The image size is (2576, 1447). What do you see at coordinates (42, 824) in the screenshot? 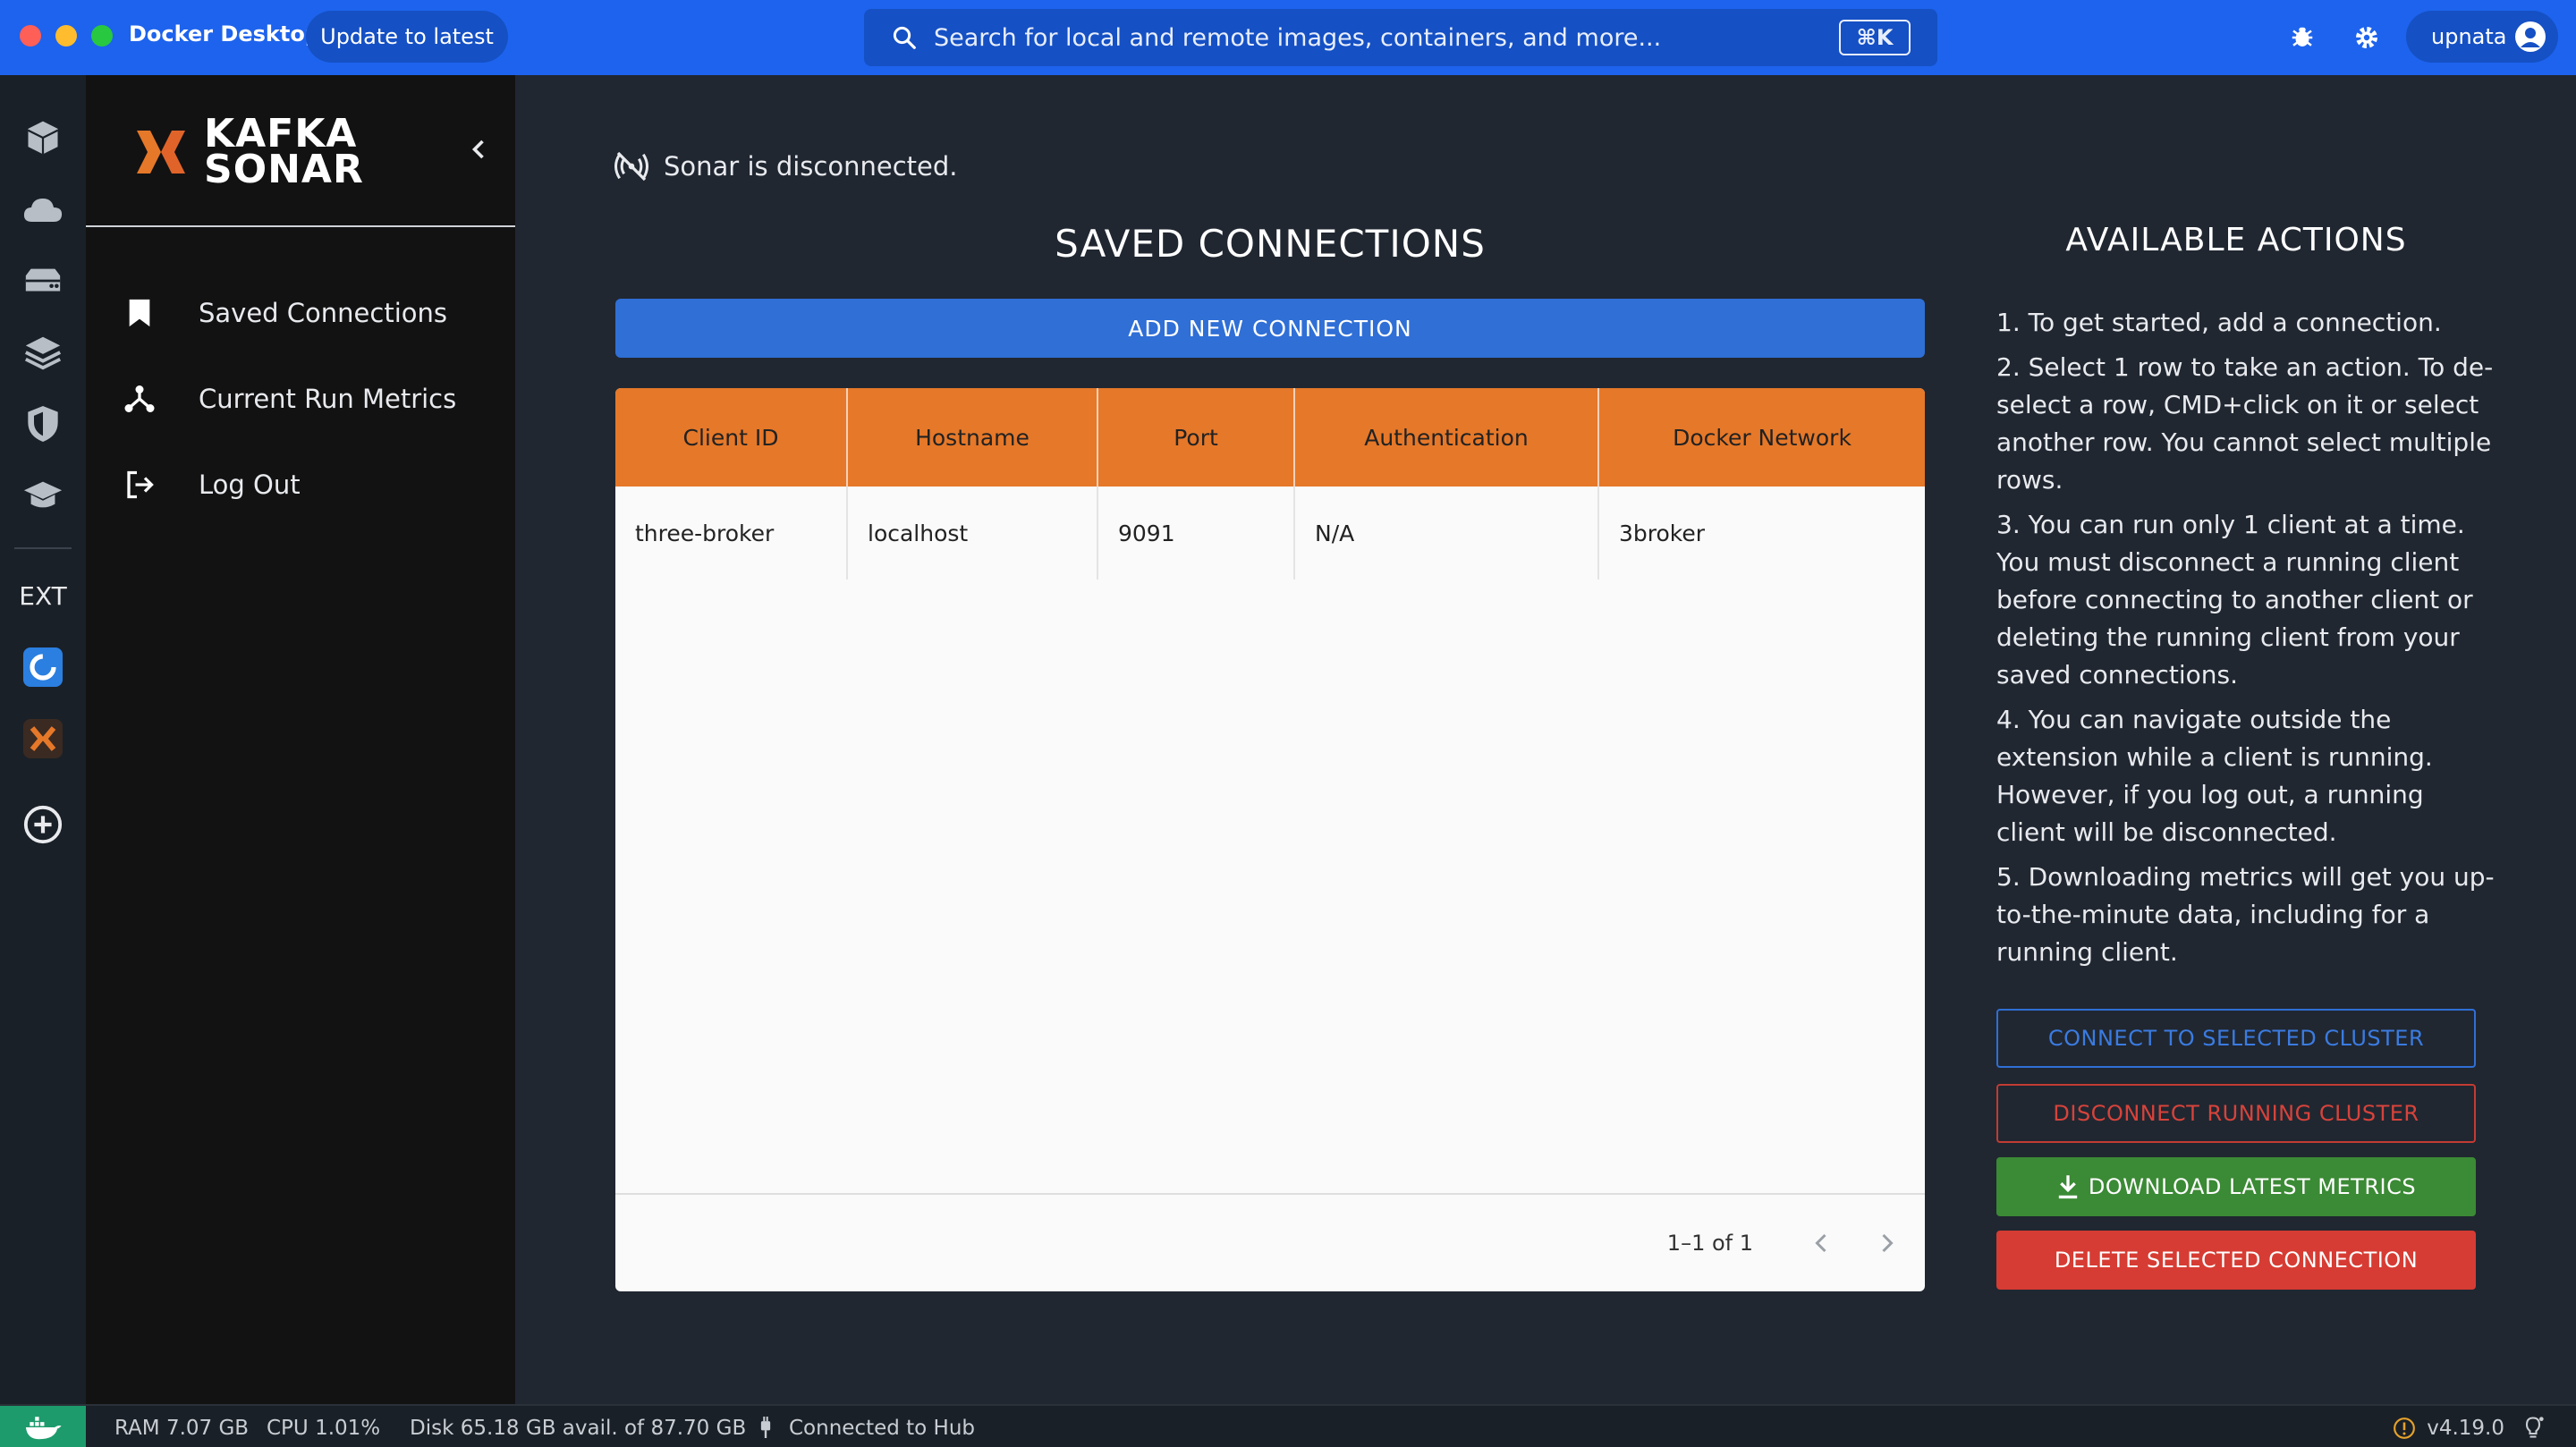
I see `add-extension-icon` at bounding box center [42, 824].